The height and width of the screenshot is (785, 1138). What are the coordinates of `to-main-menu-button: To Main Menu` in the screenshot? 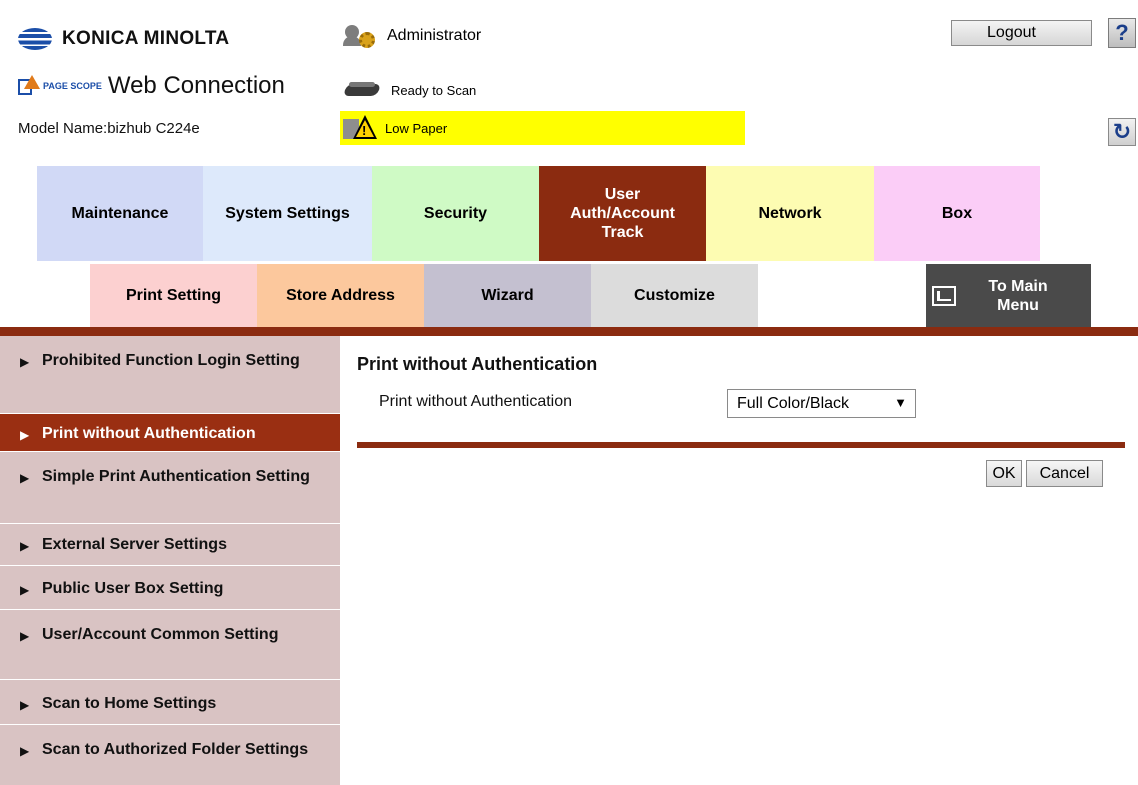 It's located at (1008, 295).